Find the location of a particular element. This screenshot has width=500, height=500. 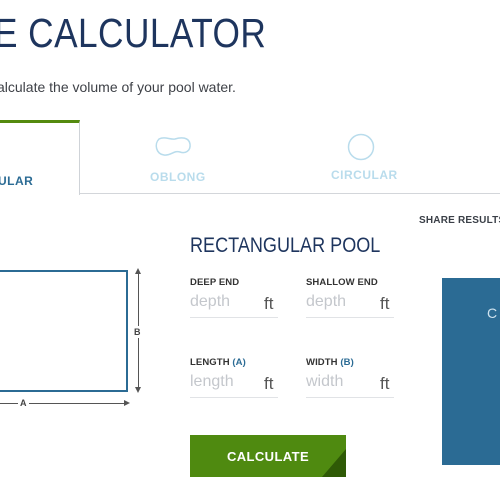

share-results-link: SHARE RESULTS is located at coordinates (459, 220).